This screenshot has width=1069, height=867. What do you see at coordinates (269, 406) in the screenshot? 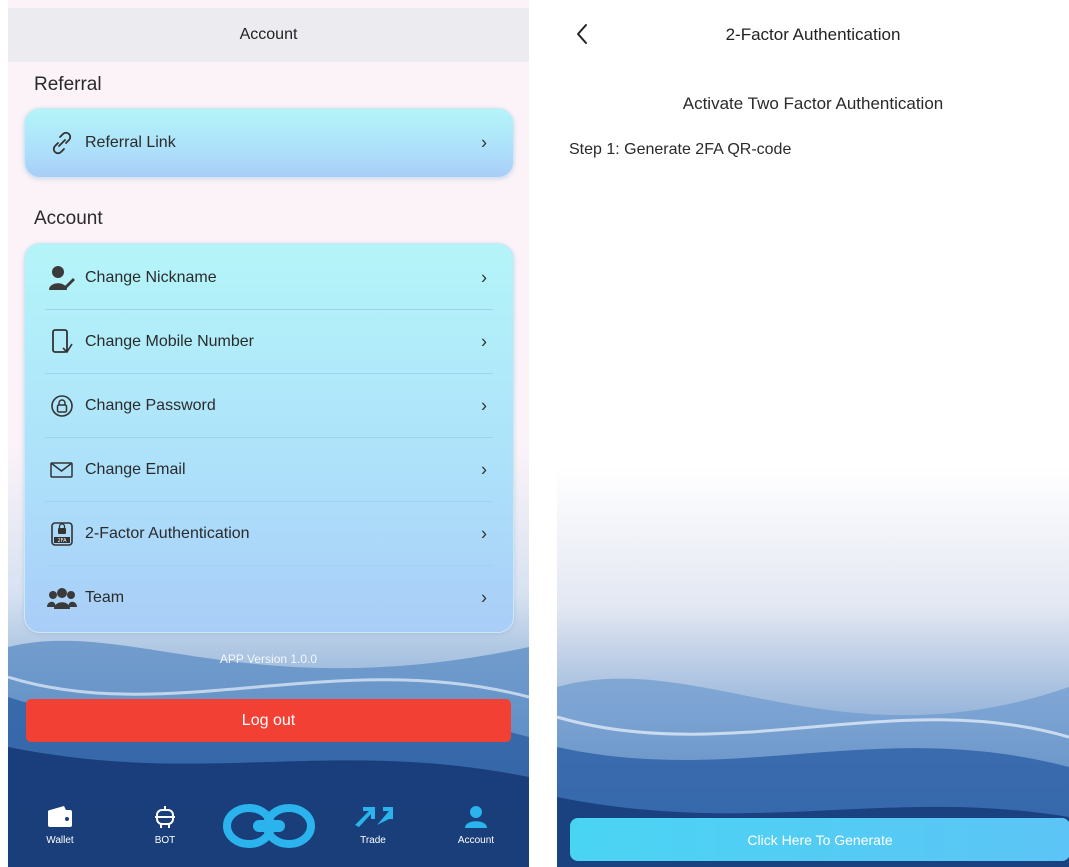
I see `change-password-row: Change Password ›` at bounding box center [269, 406].